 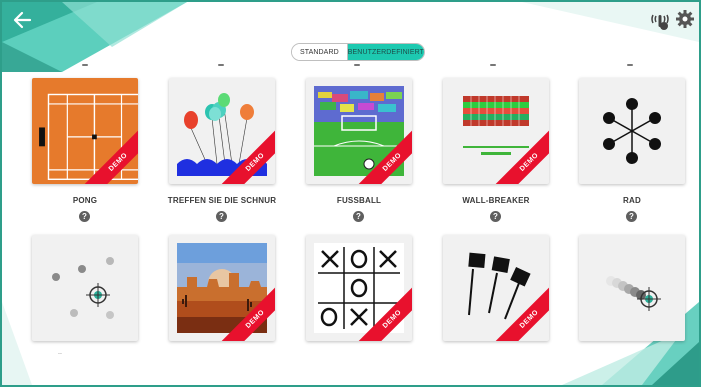 I want to click on game-card-treffen-sie-die-schnur: DEMO, so click(x=222, y=131).